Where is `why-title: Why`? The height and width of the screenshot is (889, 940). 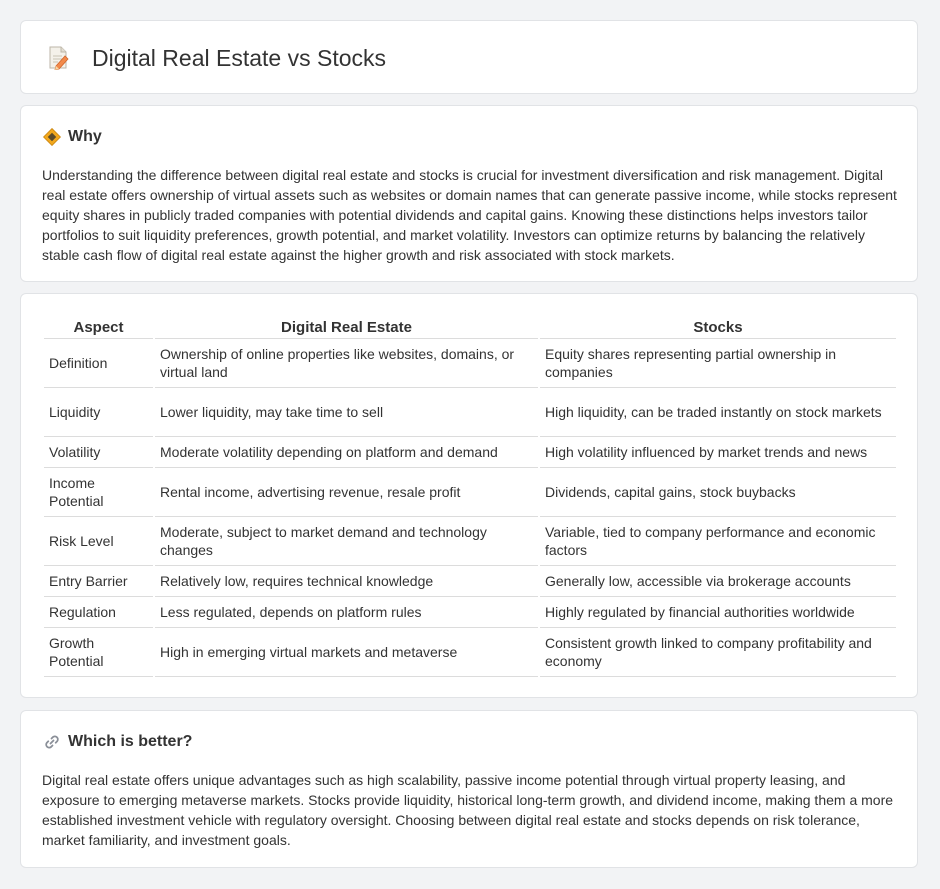 why-title: Why is located at coordinates (85, 136).